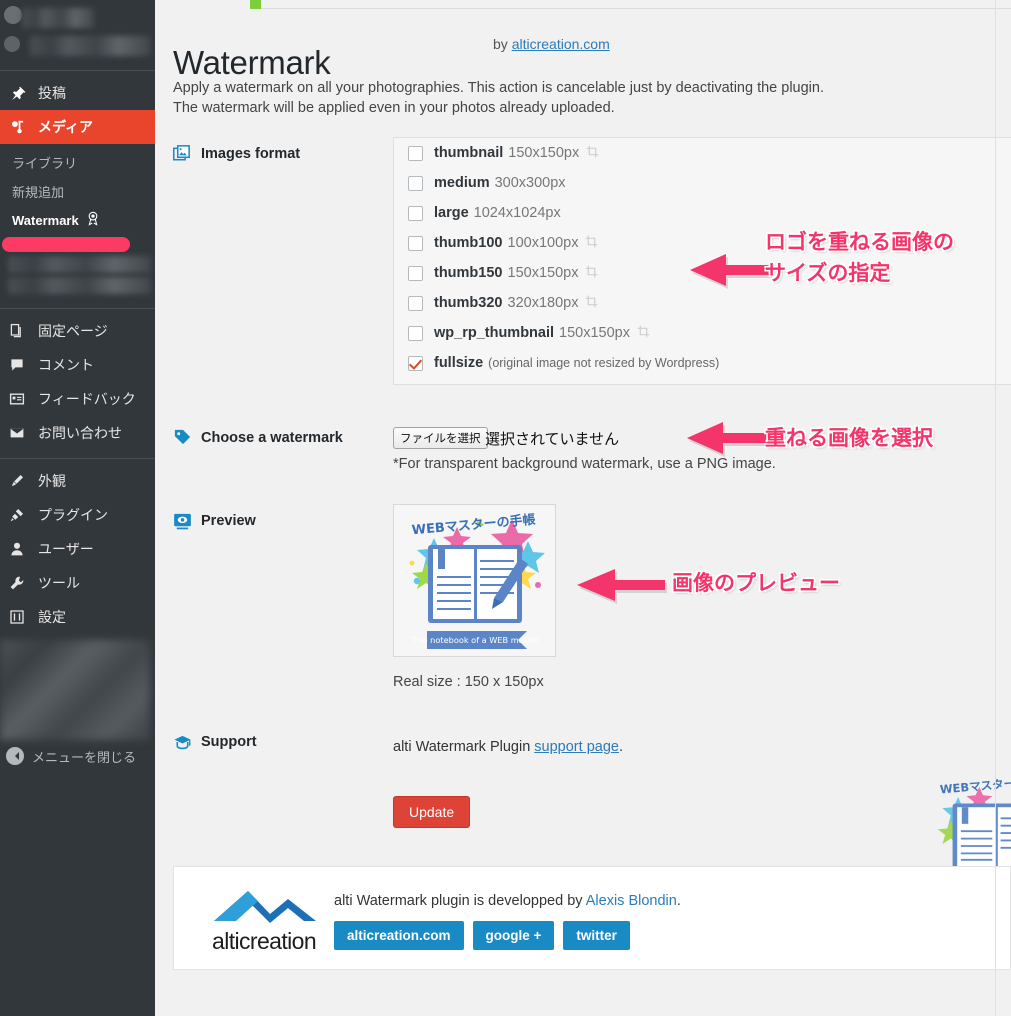  I want to click on images-format-icon, so click(182, 154).